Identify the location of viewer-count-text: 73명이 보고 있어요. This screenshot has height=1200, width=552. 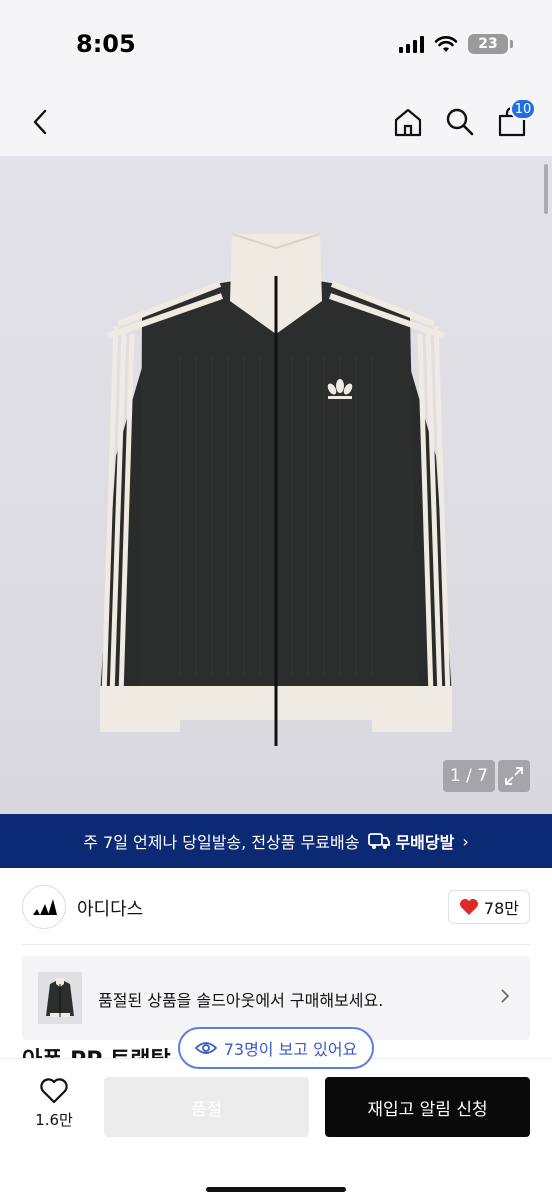
(290, 1049).